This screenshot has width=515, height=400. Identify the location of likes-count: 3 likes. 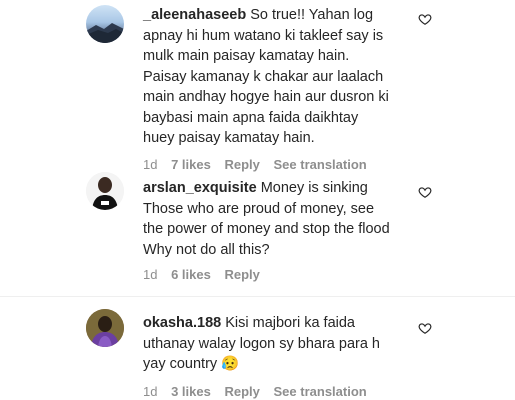
(191, 391).